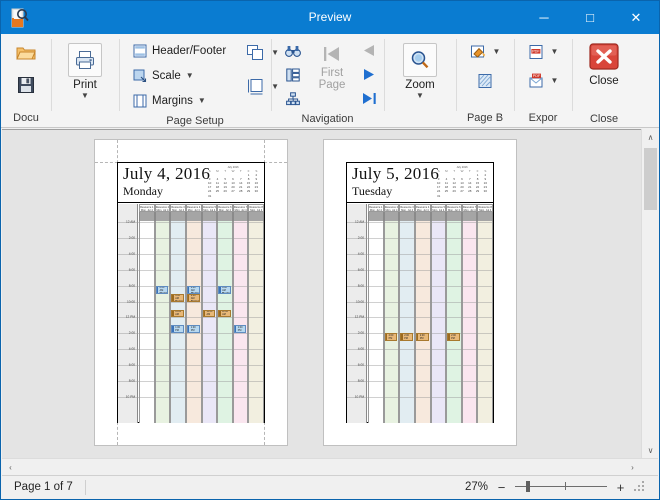 The height and width of the screenshot is (500, 660). Describe the element at coordinates (190, 76) in the screenshot. I see `scale-caret-icon: ▼` at that location.